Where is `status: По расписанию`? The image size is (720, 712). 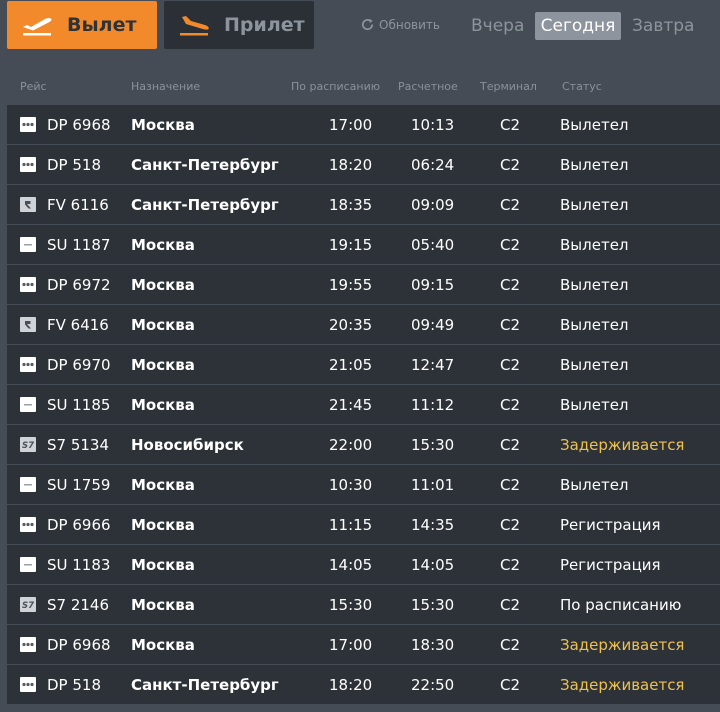 status: По расписанию is located at coordinates (621, 605).